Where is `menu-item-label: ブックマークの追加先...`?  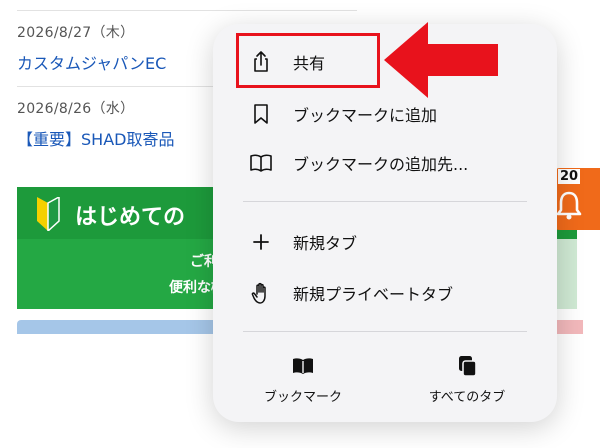
menu-item-label: ブックマークの追加先... is located at coordinates (381, 164).